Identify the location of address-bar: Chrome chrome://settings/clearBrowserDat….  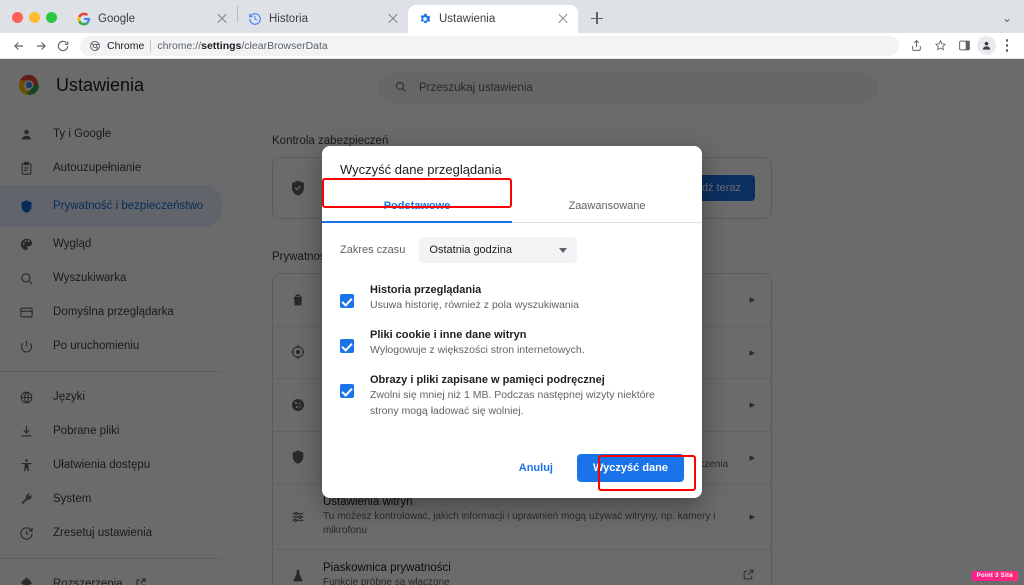
(489, 45).